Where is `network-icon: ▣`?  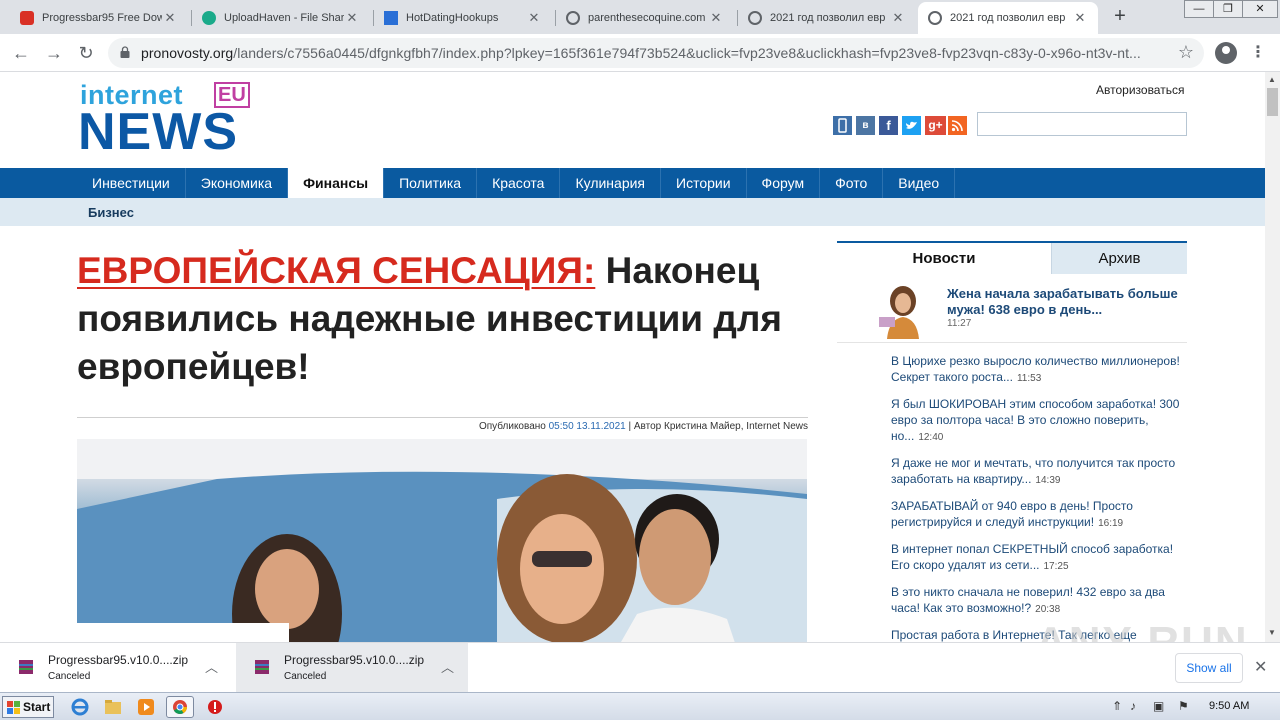 network-icon: ▣ is located at coordinates (1158, 706).